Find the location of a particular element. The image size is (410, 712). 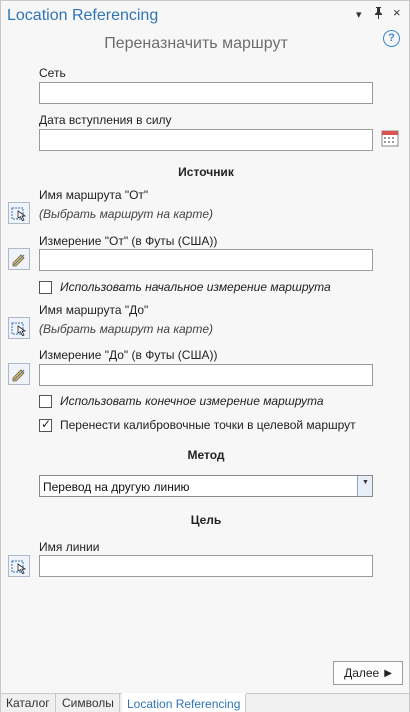

line-name-label: Имя линии is located at coordinates (69, 547).